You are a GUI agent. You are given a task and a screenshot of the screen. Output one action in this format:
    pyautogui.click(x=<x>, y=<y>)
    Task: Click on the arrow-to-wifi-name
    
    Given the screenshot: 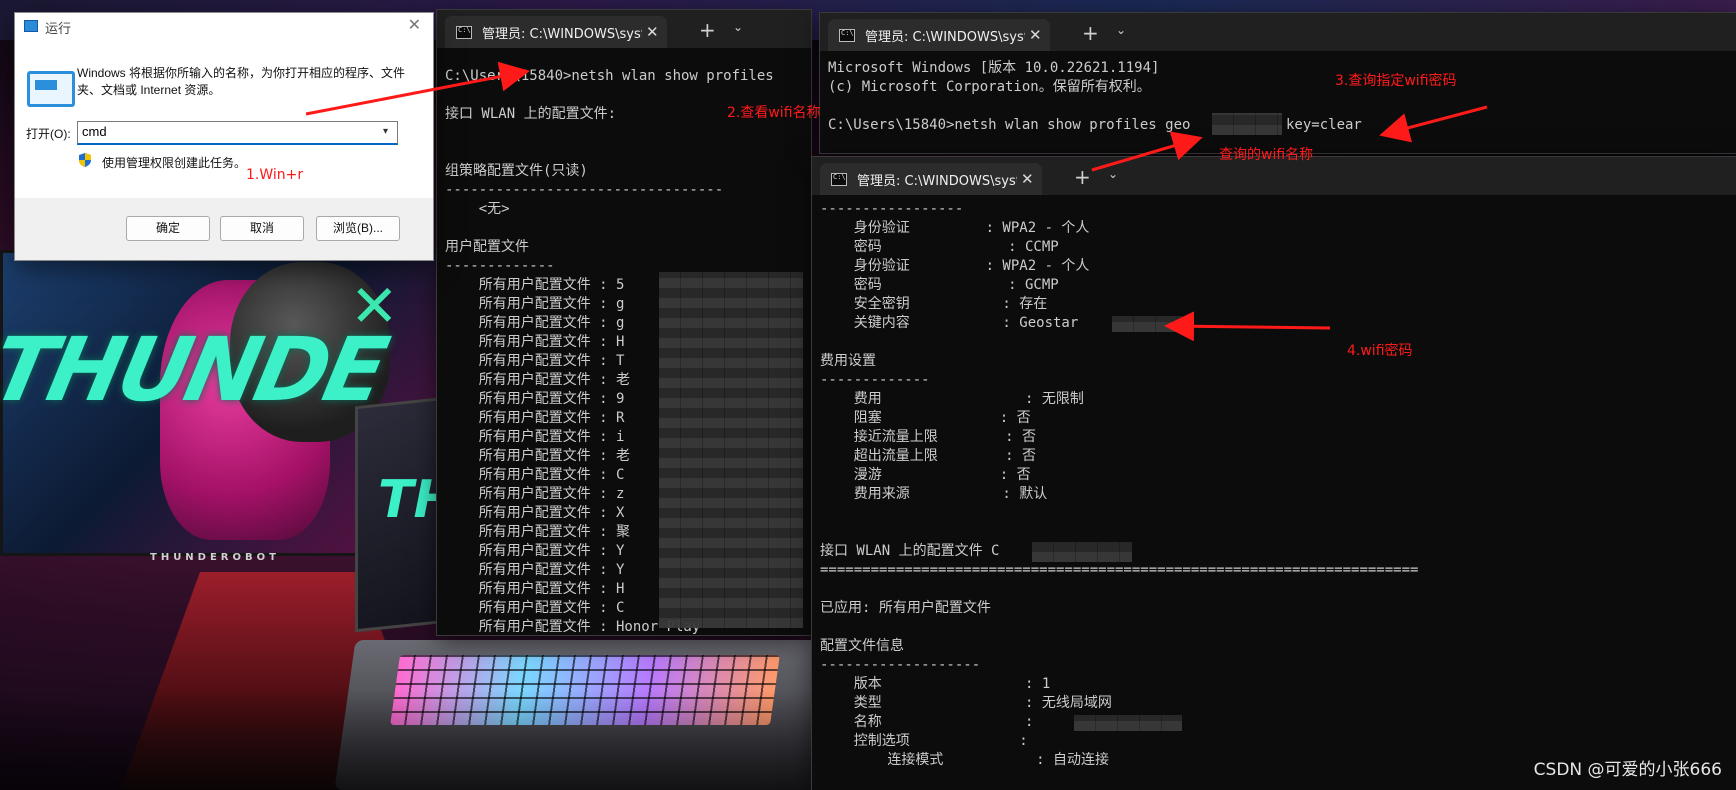 What is the action you would take?
    pyautogui.click(x=1147, y=151)
    